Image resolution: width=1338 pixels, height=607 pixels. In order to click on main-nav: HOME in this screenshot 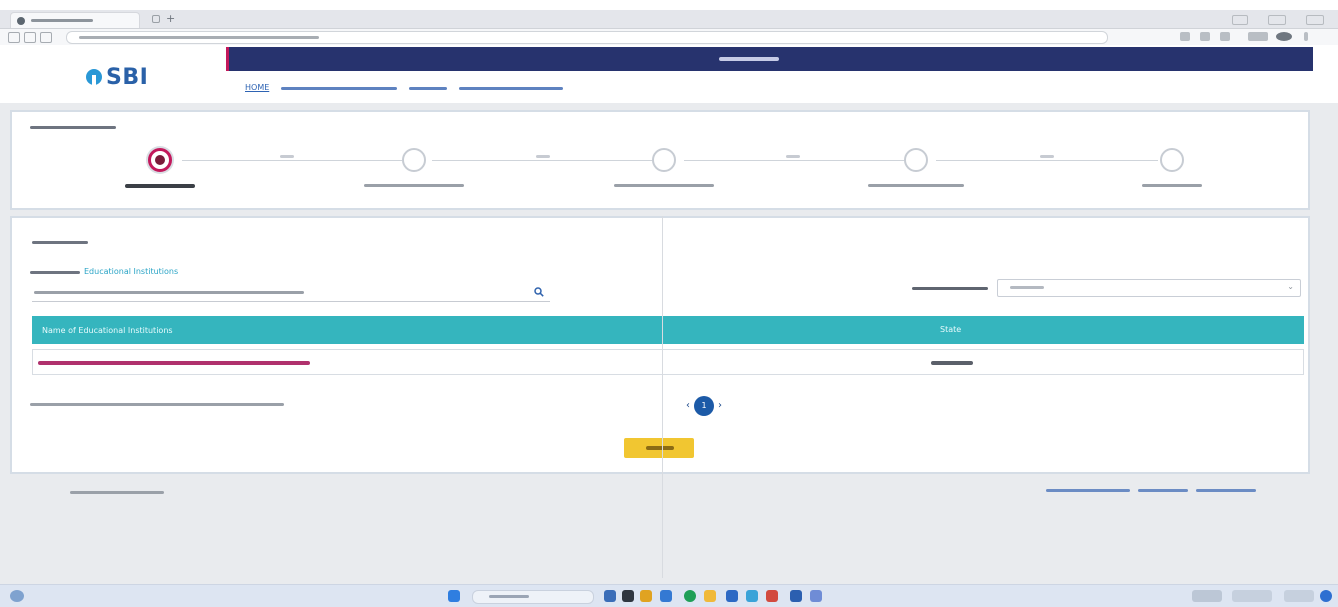, I will do `click(404, 88)`.